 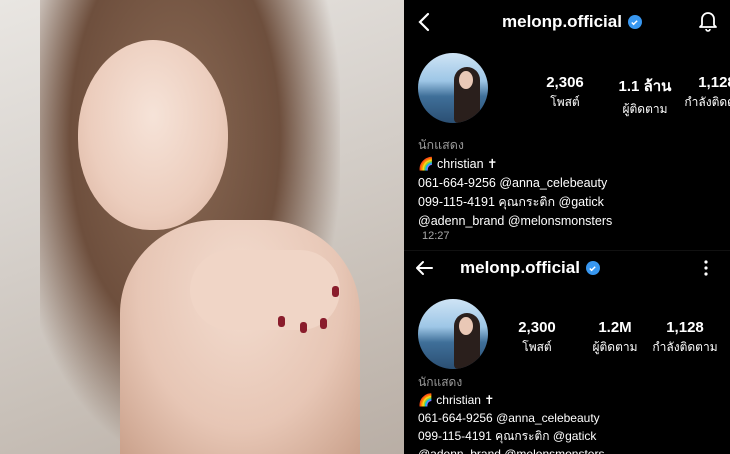 I want to click on stat-posts-value: 2,306, so click(x=565, y=82).